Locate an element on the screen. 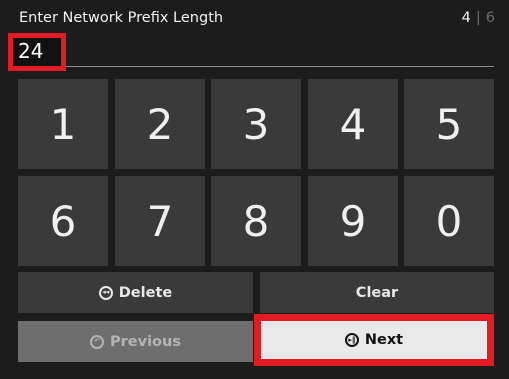 The height and width of the screenshot is (379, 509). prefix-length-input-highlight: 24 is located at coordinates (37, 52).